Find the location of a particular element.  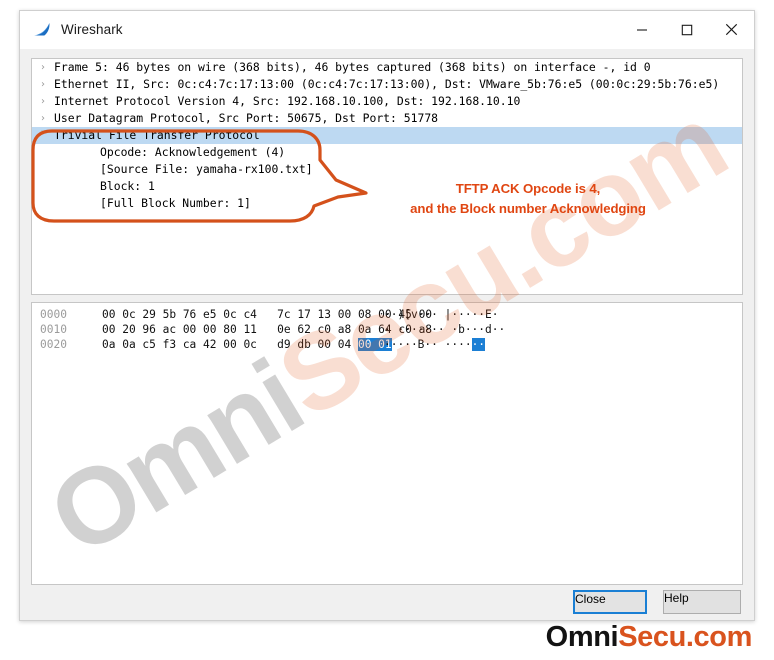

omnisecu-brand: OmniSecu.com is located at coordinates (649, 637).